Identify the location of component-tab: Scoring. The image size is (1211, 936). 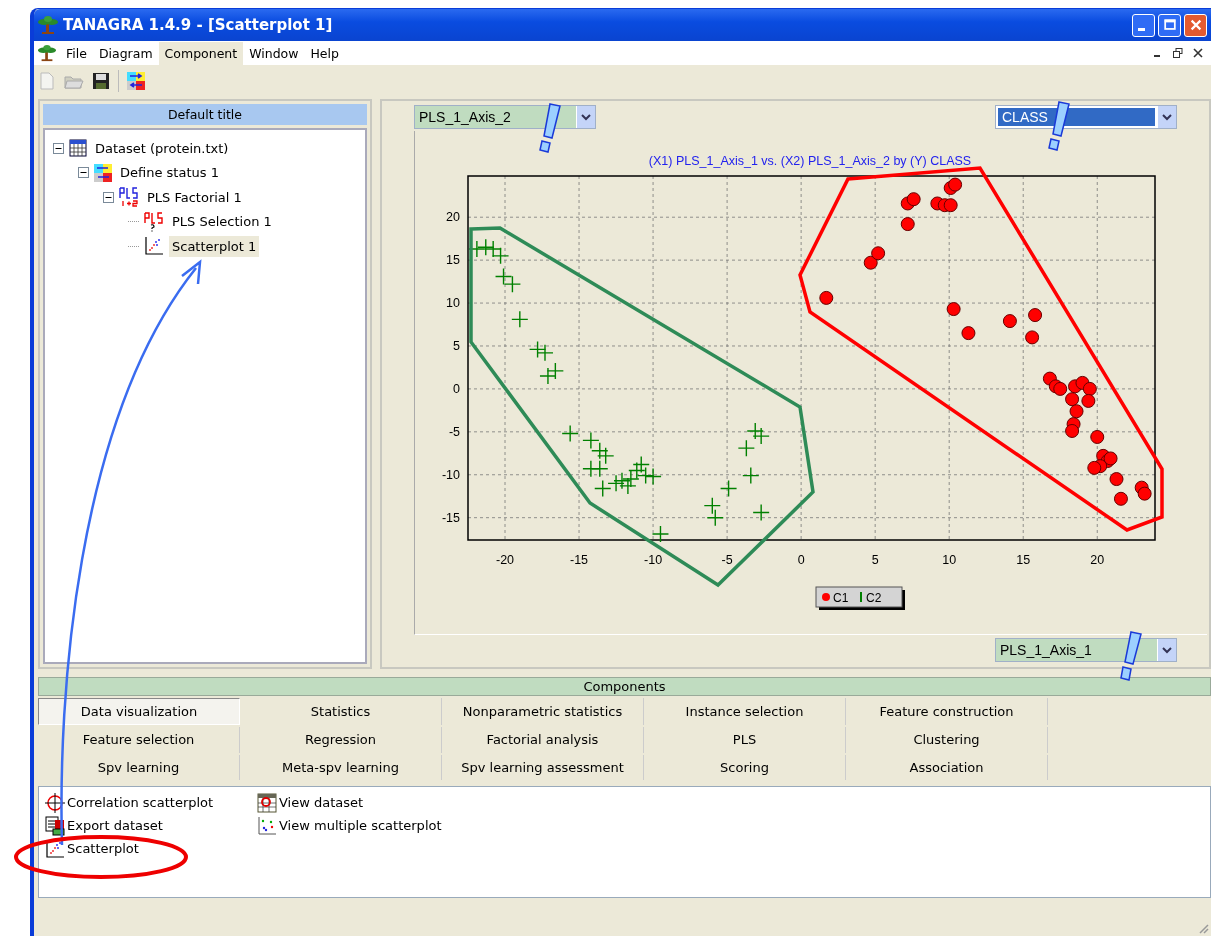
(745, 767).